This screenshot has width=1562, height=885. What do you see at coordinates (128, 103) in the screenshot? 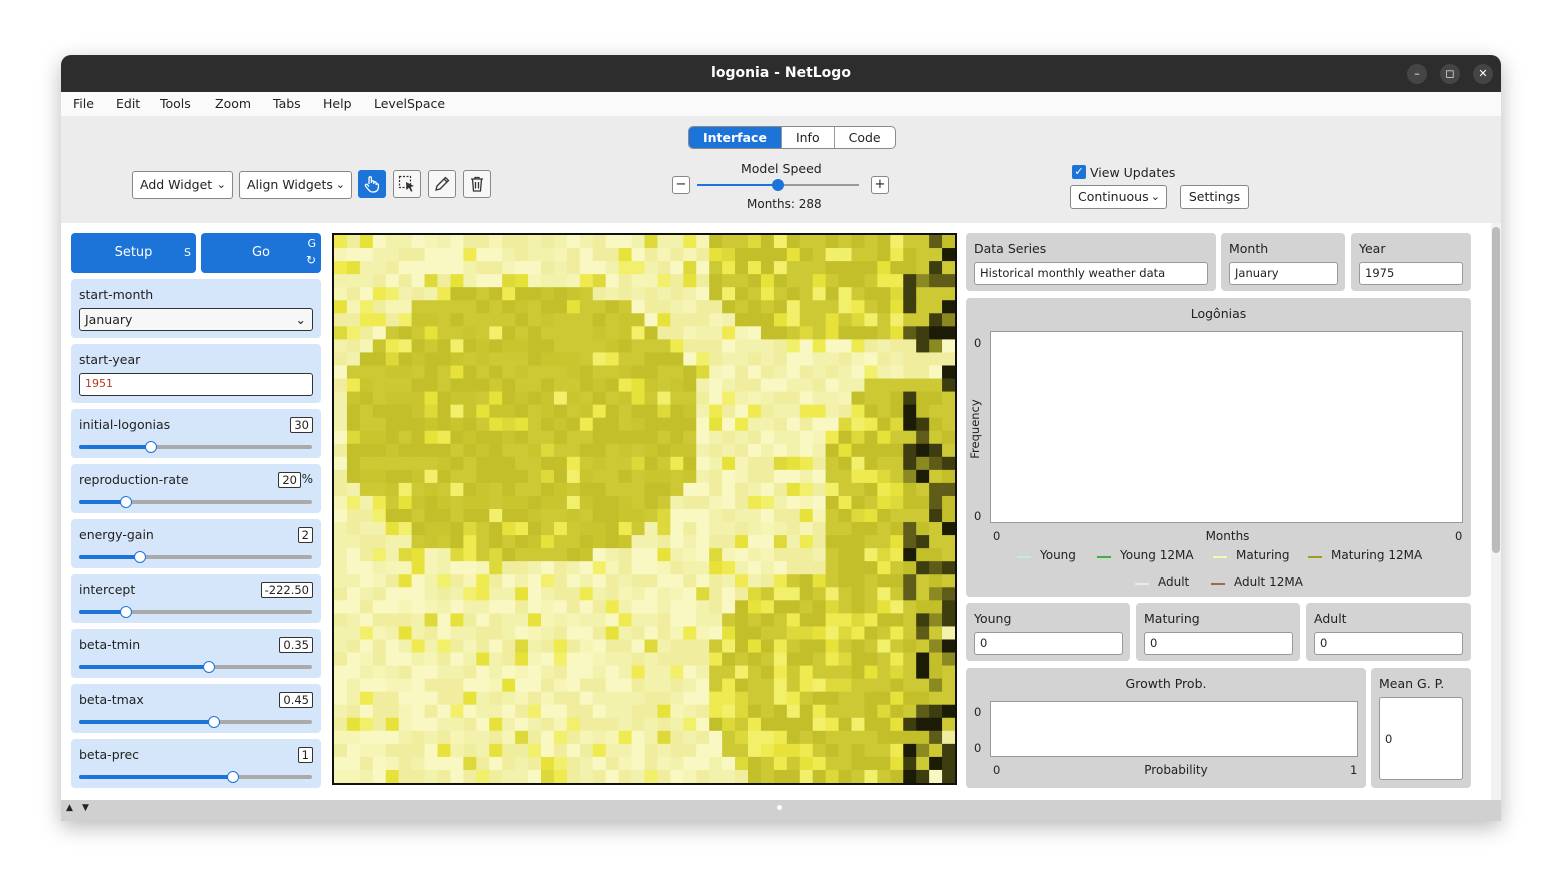
I see `menu-edit: Edit` at bounding box center [128, 103].